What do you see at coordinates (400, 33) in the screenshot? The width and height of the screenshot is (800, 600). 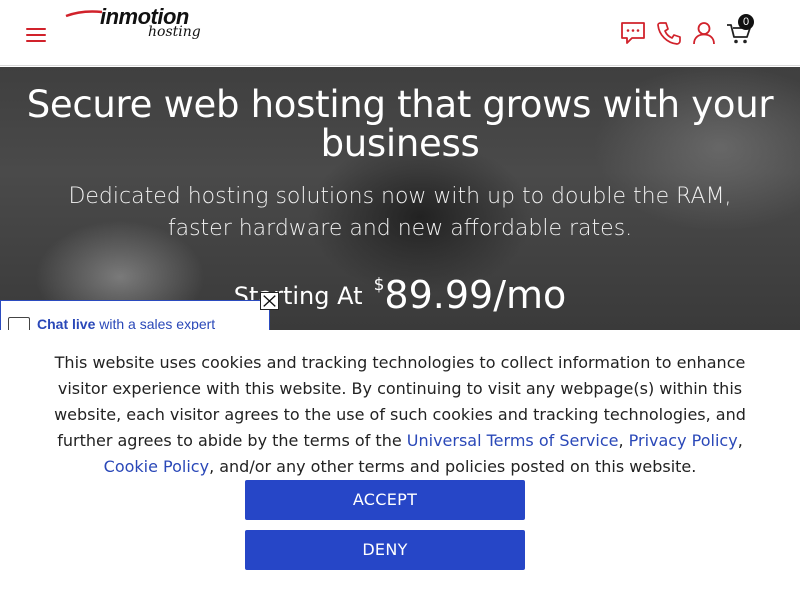 I see `site-header: inmotion hosting 0` at bounding box center [400, 33].